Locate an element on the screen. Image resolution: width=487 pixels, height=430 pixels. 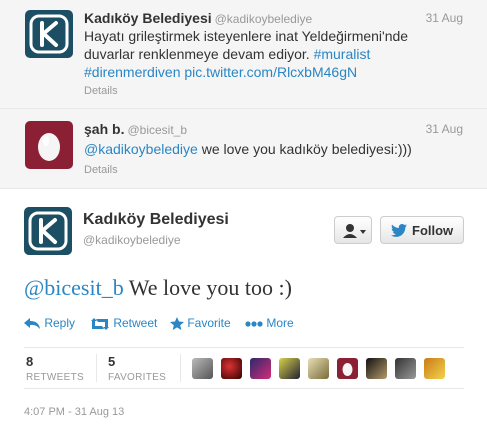
dots-icon is located at coordinates (254, 324).